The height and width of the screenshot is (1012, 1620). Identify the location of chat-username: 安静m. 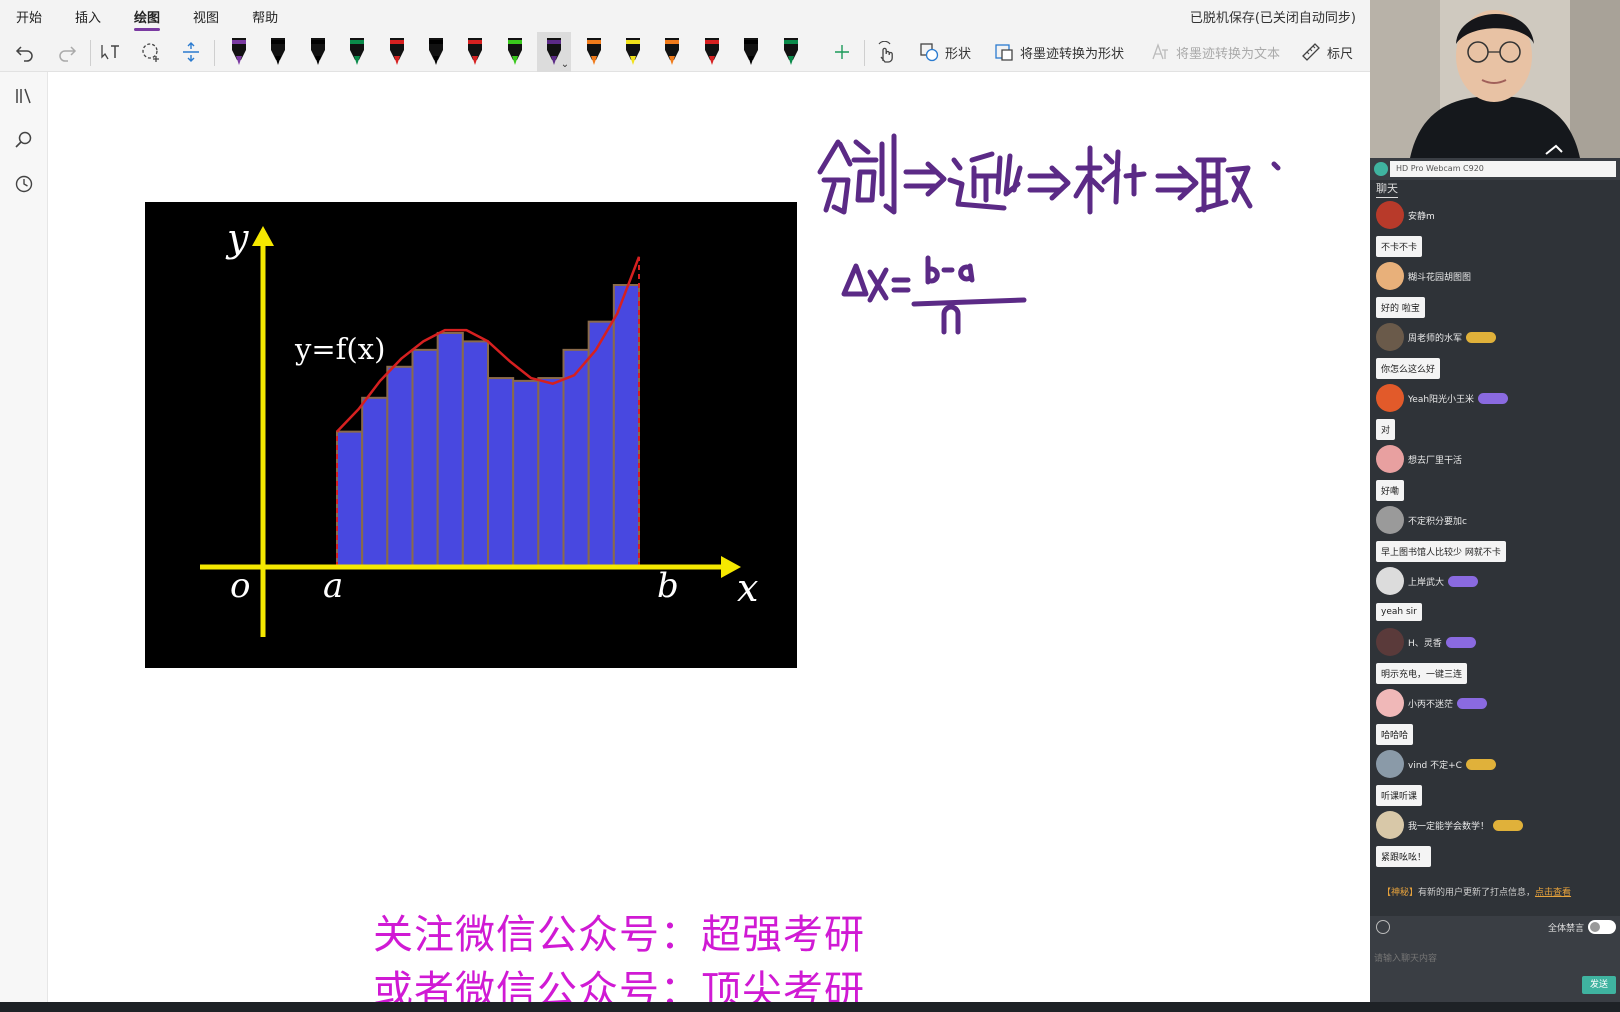
(1421, 215).